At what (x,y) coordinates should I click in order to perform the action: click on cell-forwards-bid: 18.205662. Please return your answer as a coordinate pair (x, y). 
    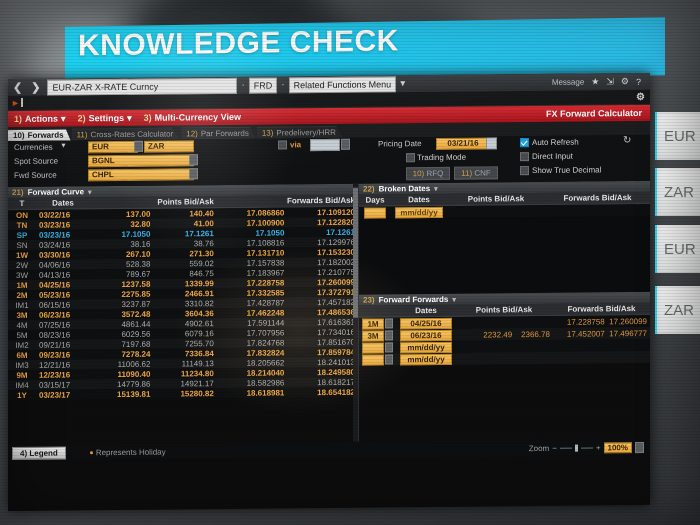
    Looking at the image, I should click on (265, 362).